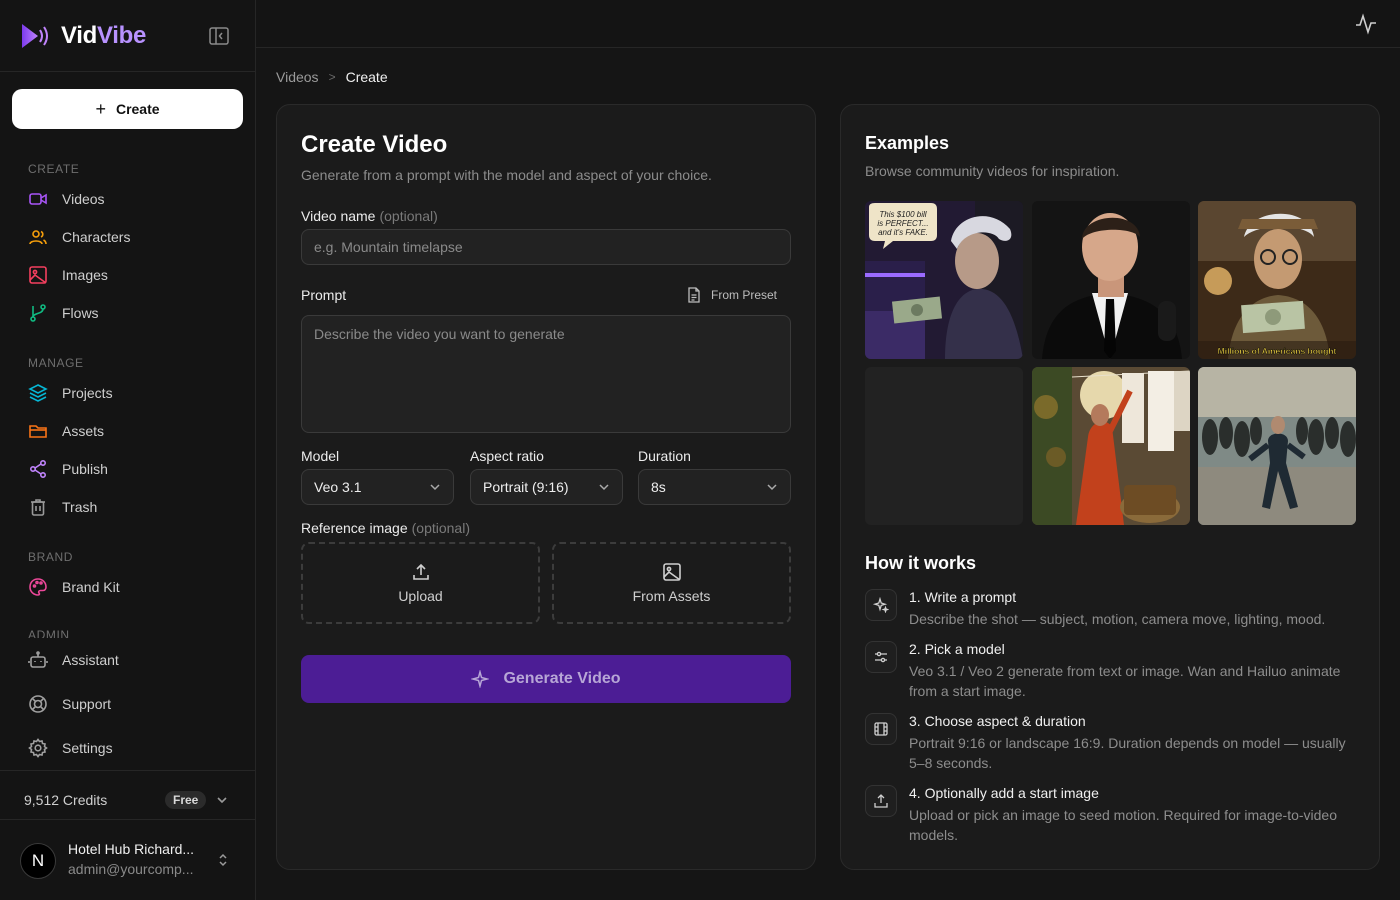 This screenshot has height=900, width=1400. I want to click on prompt-label: Prompt, so click(324, 295).